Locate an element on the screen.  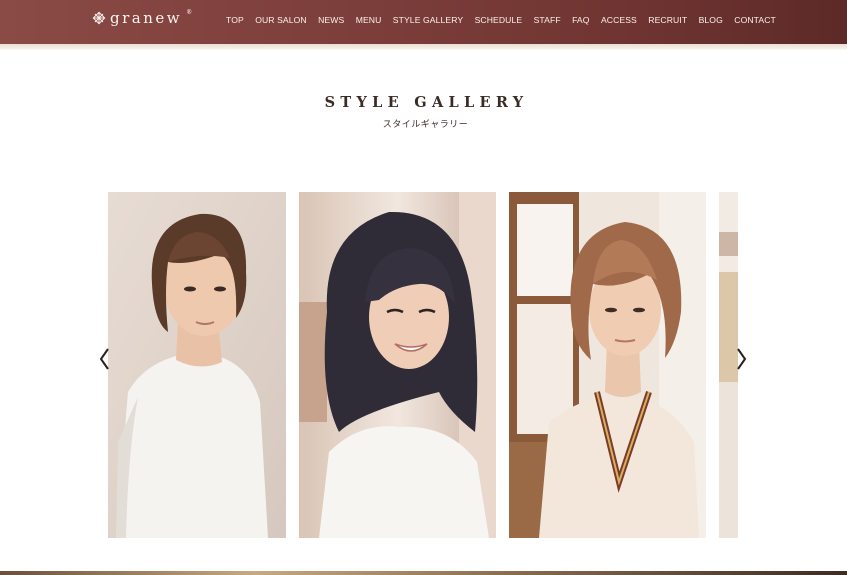
logo: granew ® is located at coordinates (142, 18).